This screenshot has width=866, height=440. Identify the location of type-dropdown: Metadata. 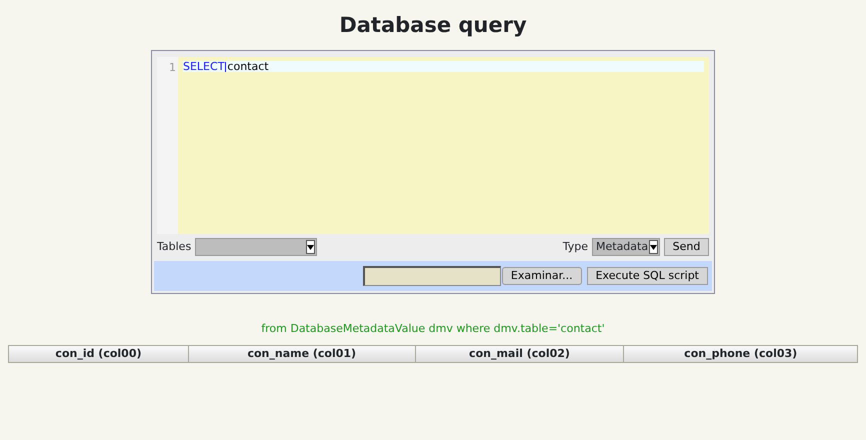
(626, 247).